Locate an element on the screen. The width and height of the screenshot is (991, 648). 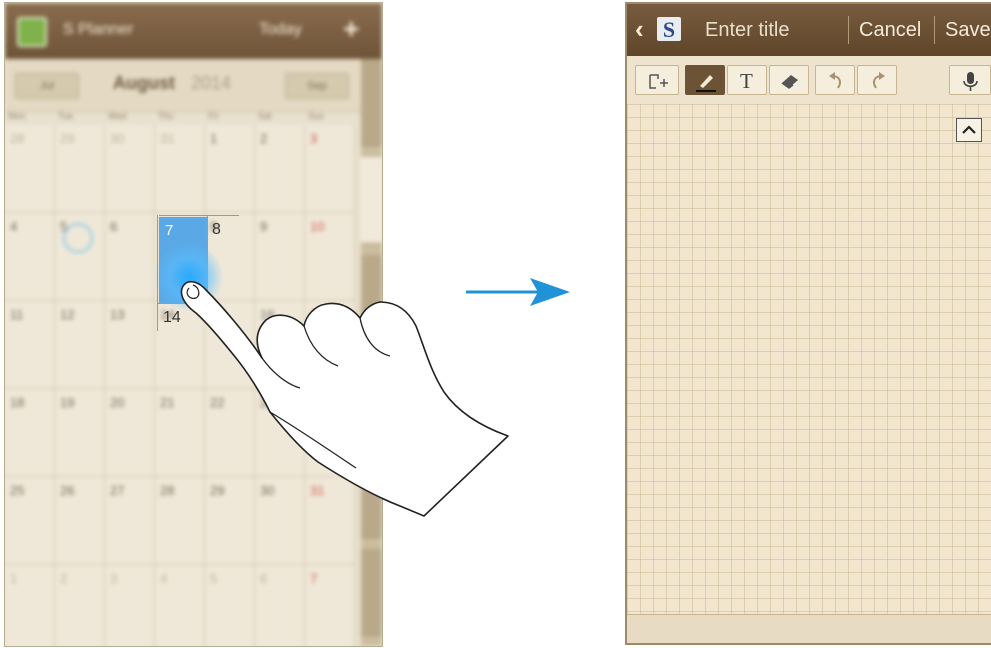
microphone-icon is located at coordinates (970, 81).